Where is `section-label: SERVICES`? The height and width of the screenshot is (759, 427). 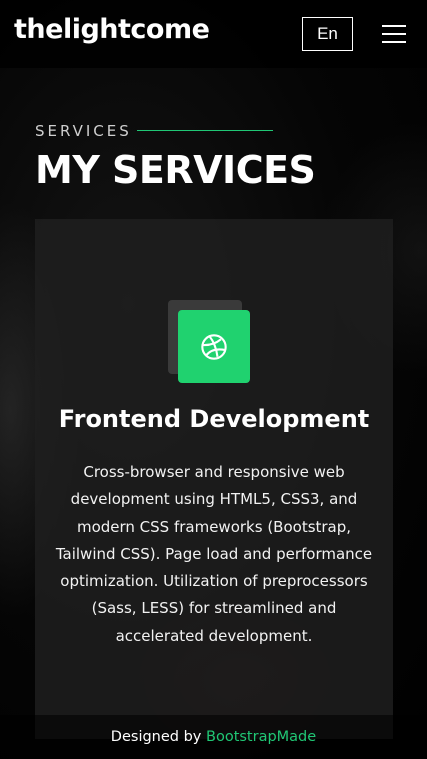 section-label: SERVICES is located at coordinates (83, 131).